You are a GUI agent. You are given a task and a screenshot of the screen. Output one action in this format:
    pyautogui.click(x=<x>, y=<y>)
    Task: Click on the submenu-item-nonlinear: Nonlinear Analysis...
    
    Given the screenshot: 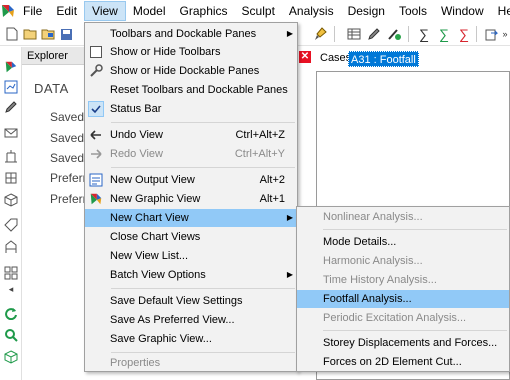 What is the action you would take?
    pyautogui.click(x=373, y=217)
    